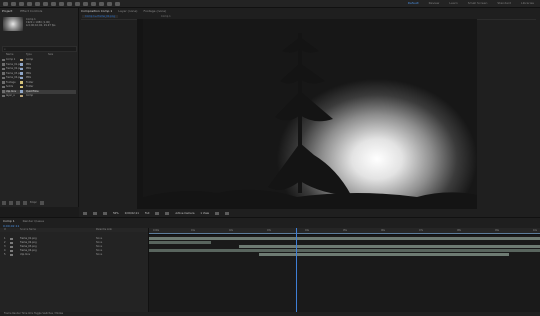 The image size is (540, 316). Describe the element at coordinates (5, 254) in the screenshot. I see `layer-number: 5` at that location.